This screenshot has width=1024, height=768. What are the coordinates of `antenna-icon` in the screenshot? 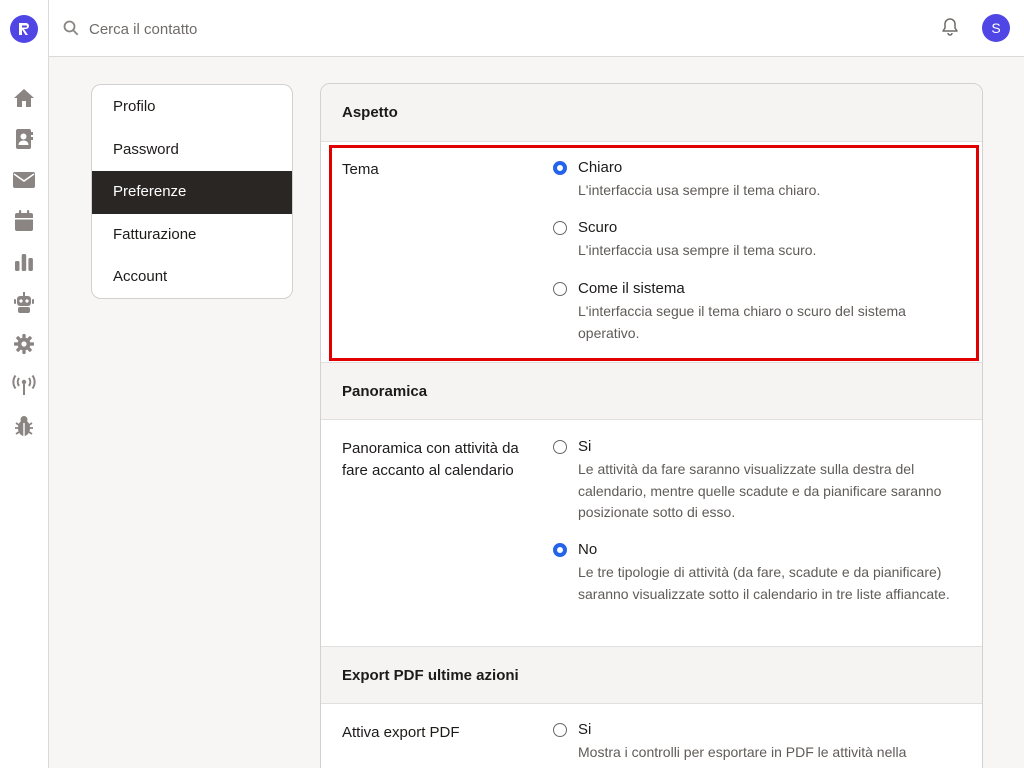 It's located at (24, 385).